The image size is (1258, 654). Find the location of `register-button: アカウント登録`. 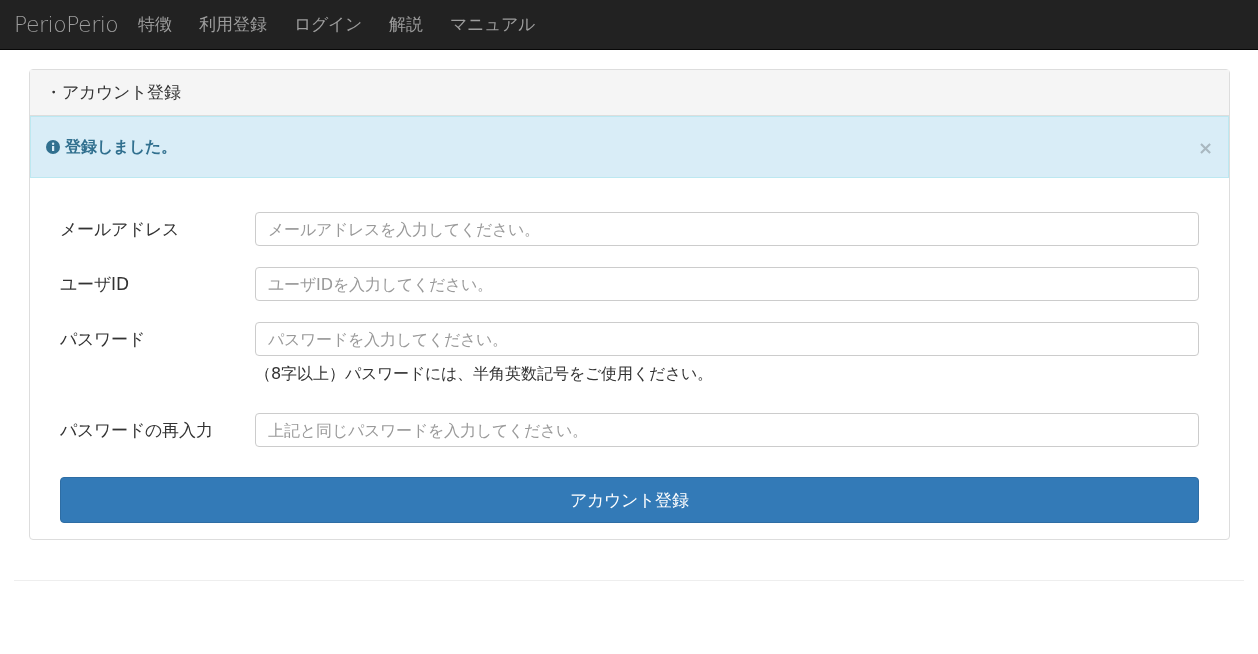

register-button: アカウント登録 is located at coordinates (629, 500).